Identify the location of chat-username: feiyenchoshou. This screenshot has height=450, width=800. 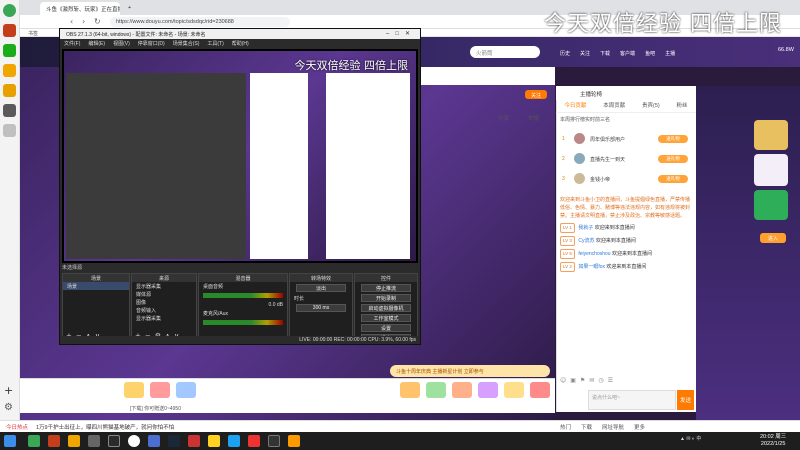
(594, 254).